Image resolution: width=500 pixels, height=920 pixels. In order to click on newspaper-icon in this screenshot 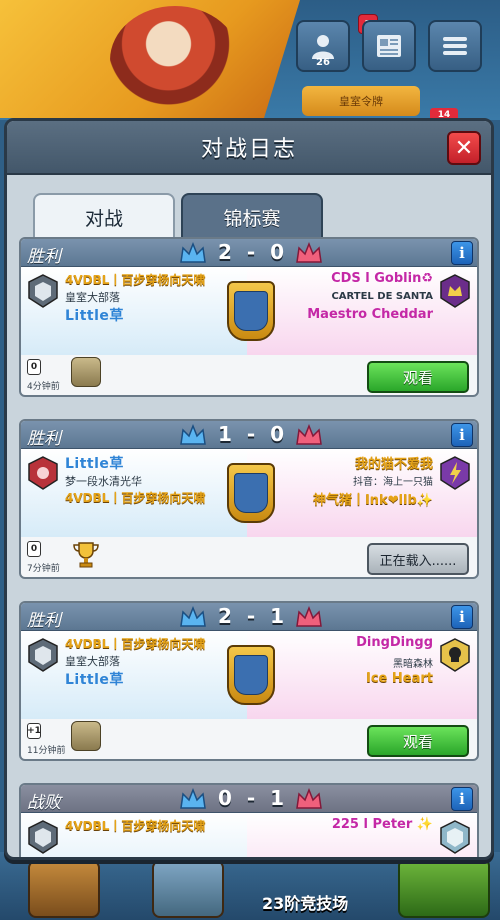, I will do `click(389, 46)`.